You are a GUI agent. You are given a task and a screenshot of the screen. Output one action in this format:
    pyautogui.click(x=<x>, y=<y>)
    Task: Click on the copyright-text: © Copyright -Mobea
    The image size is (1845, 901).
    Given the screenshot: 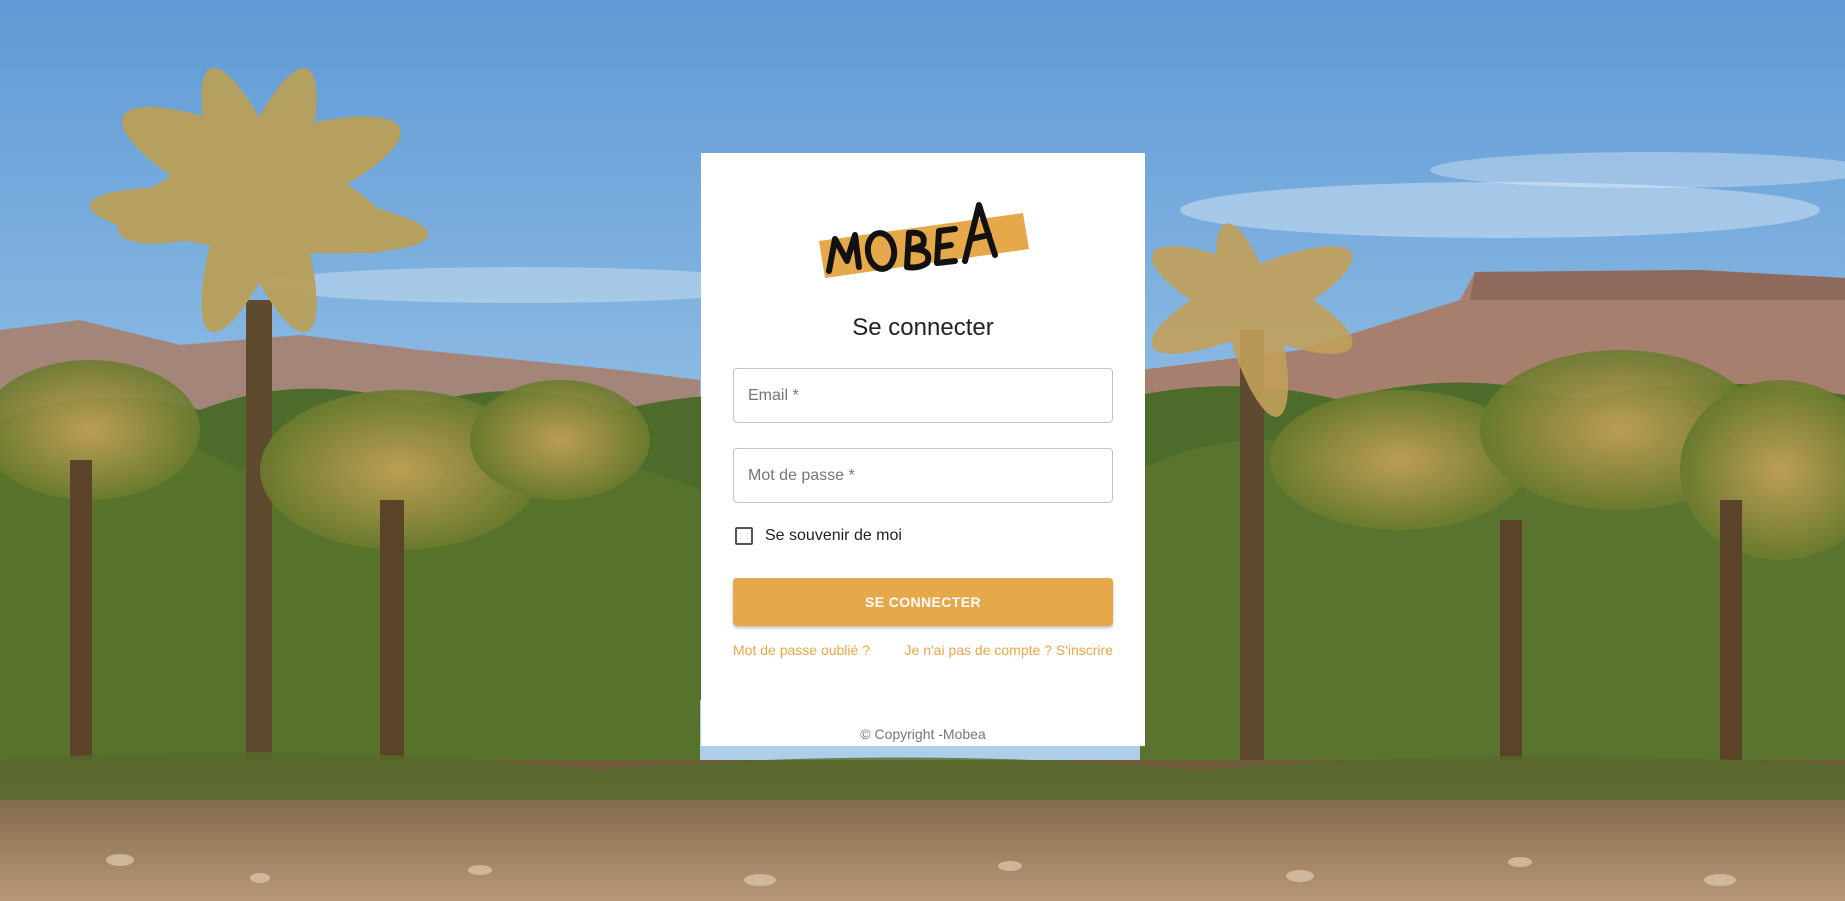 What is the action you would take?
    pyautogui.click(x=923, y=734)
    